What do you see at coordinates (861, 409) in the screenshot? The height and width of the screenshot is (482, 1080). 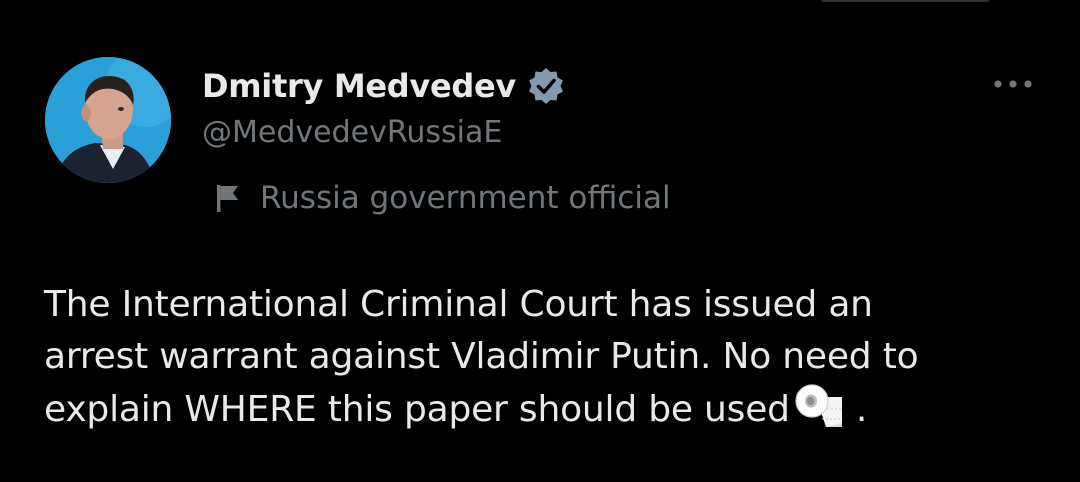 I see `tweet-text-segment: .` at bounding box center [861, 409].